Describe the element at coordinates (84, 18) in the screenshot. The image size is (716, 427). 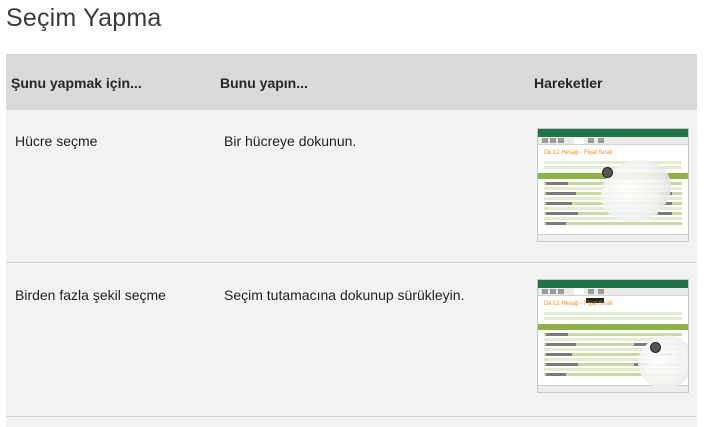
I see `page-title: Seçim Yapma` at that location.